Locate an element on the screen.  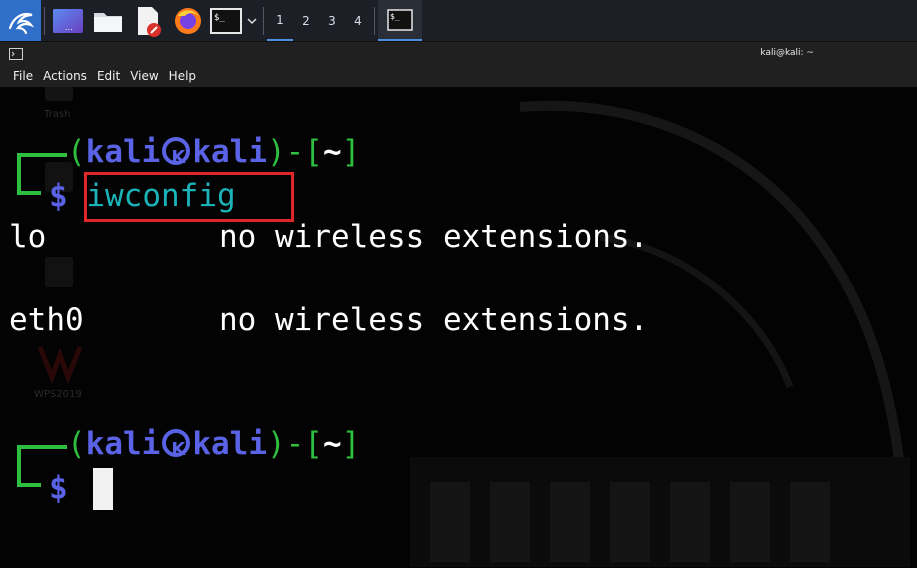
text-editor-icon is located at coordinates (149, 21).